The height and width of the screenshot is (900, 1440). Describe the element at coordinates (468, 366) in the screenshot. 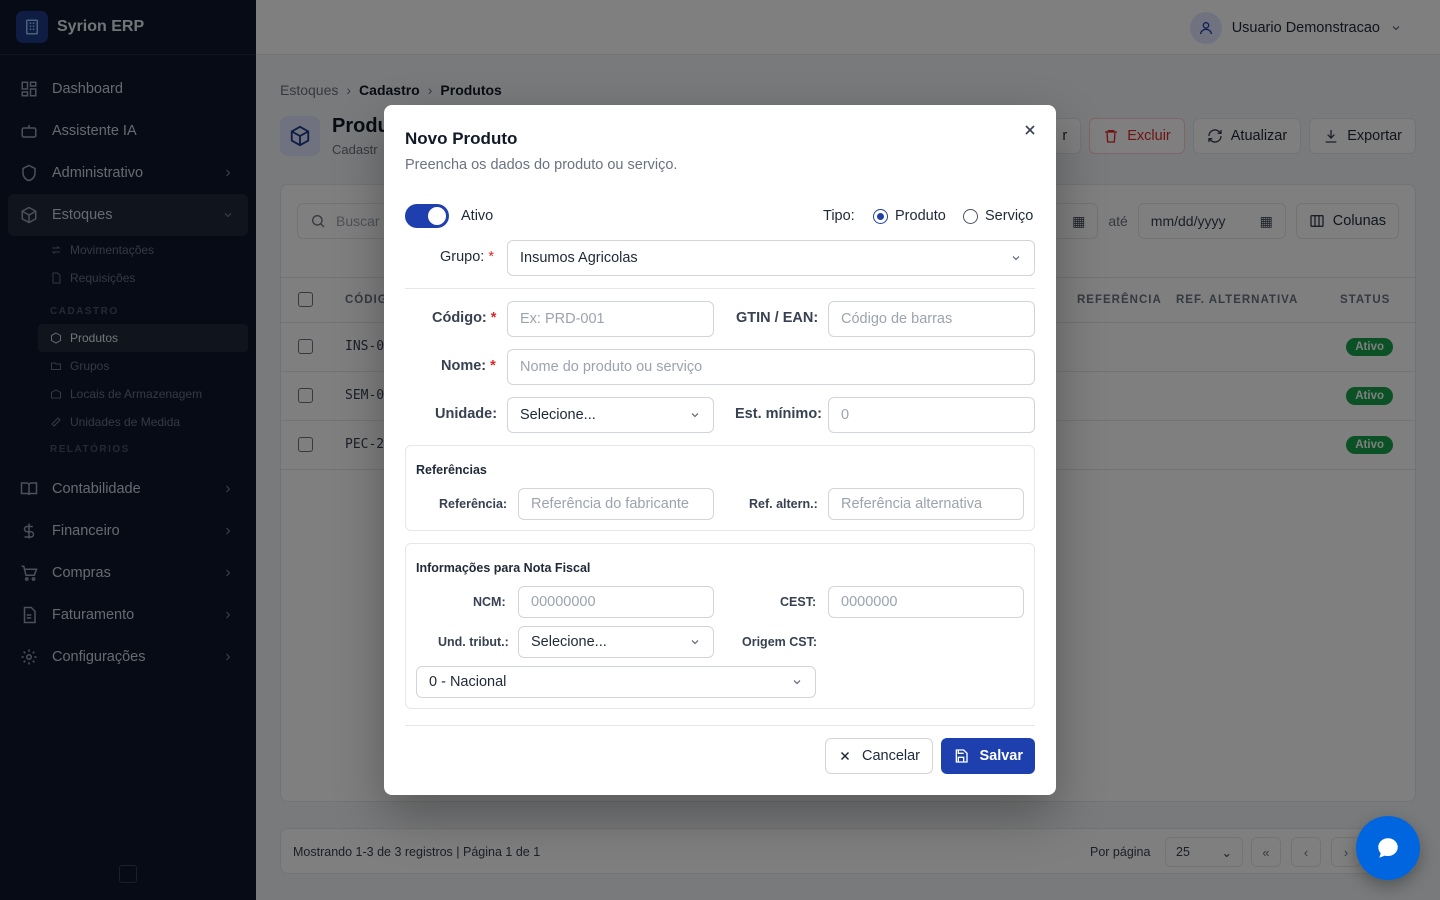

I see `nome-label: Nome: *` at that location.